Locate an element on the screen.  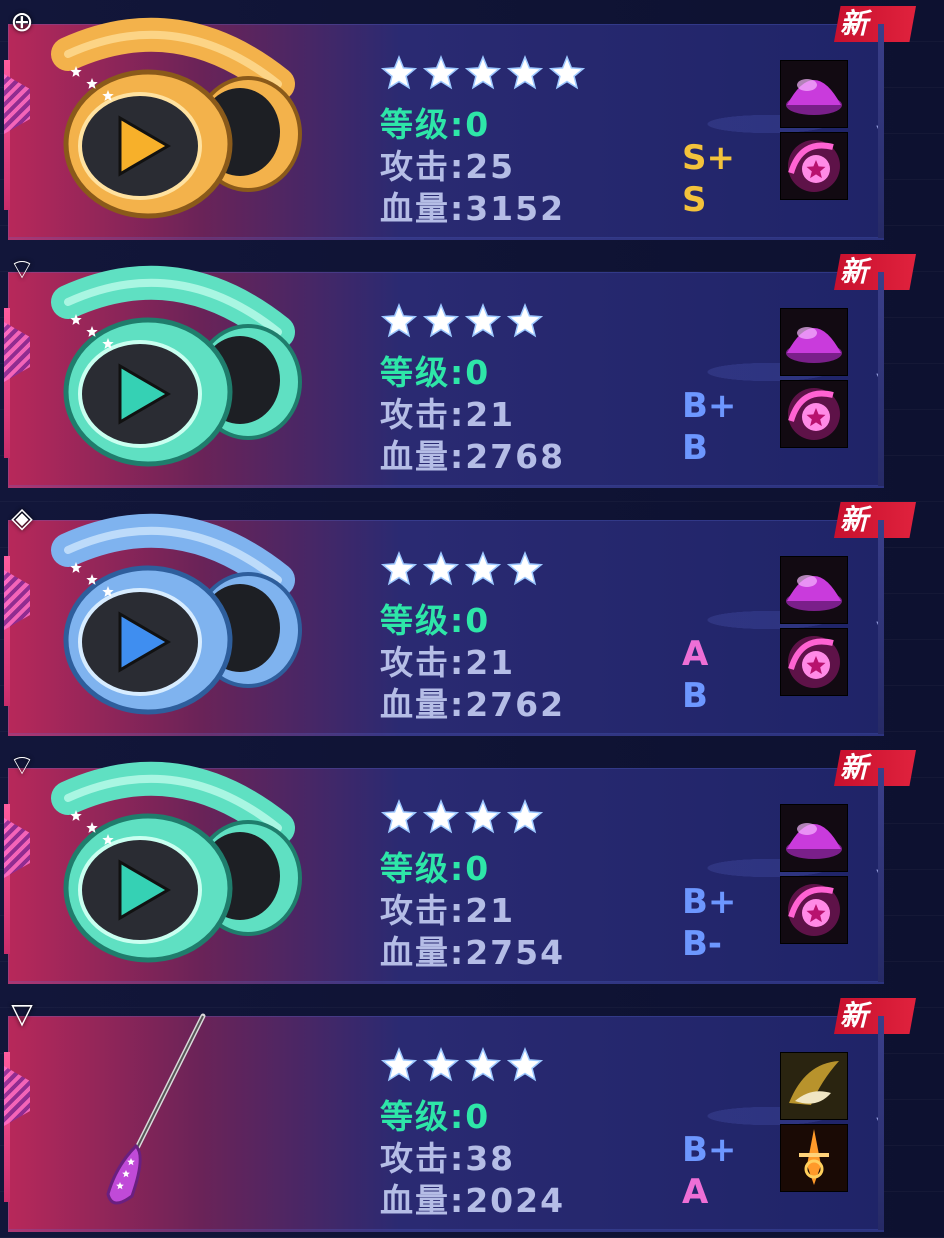
hp-grade: B- is located at coordinates (702, 944).